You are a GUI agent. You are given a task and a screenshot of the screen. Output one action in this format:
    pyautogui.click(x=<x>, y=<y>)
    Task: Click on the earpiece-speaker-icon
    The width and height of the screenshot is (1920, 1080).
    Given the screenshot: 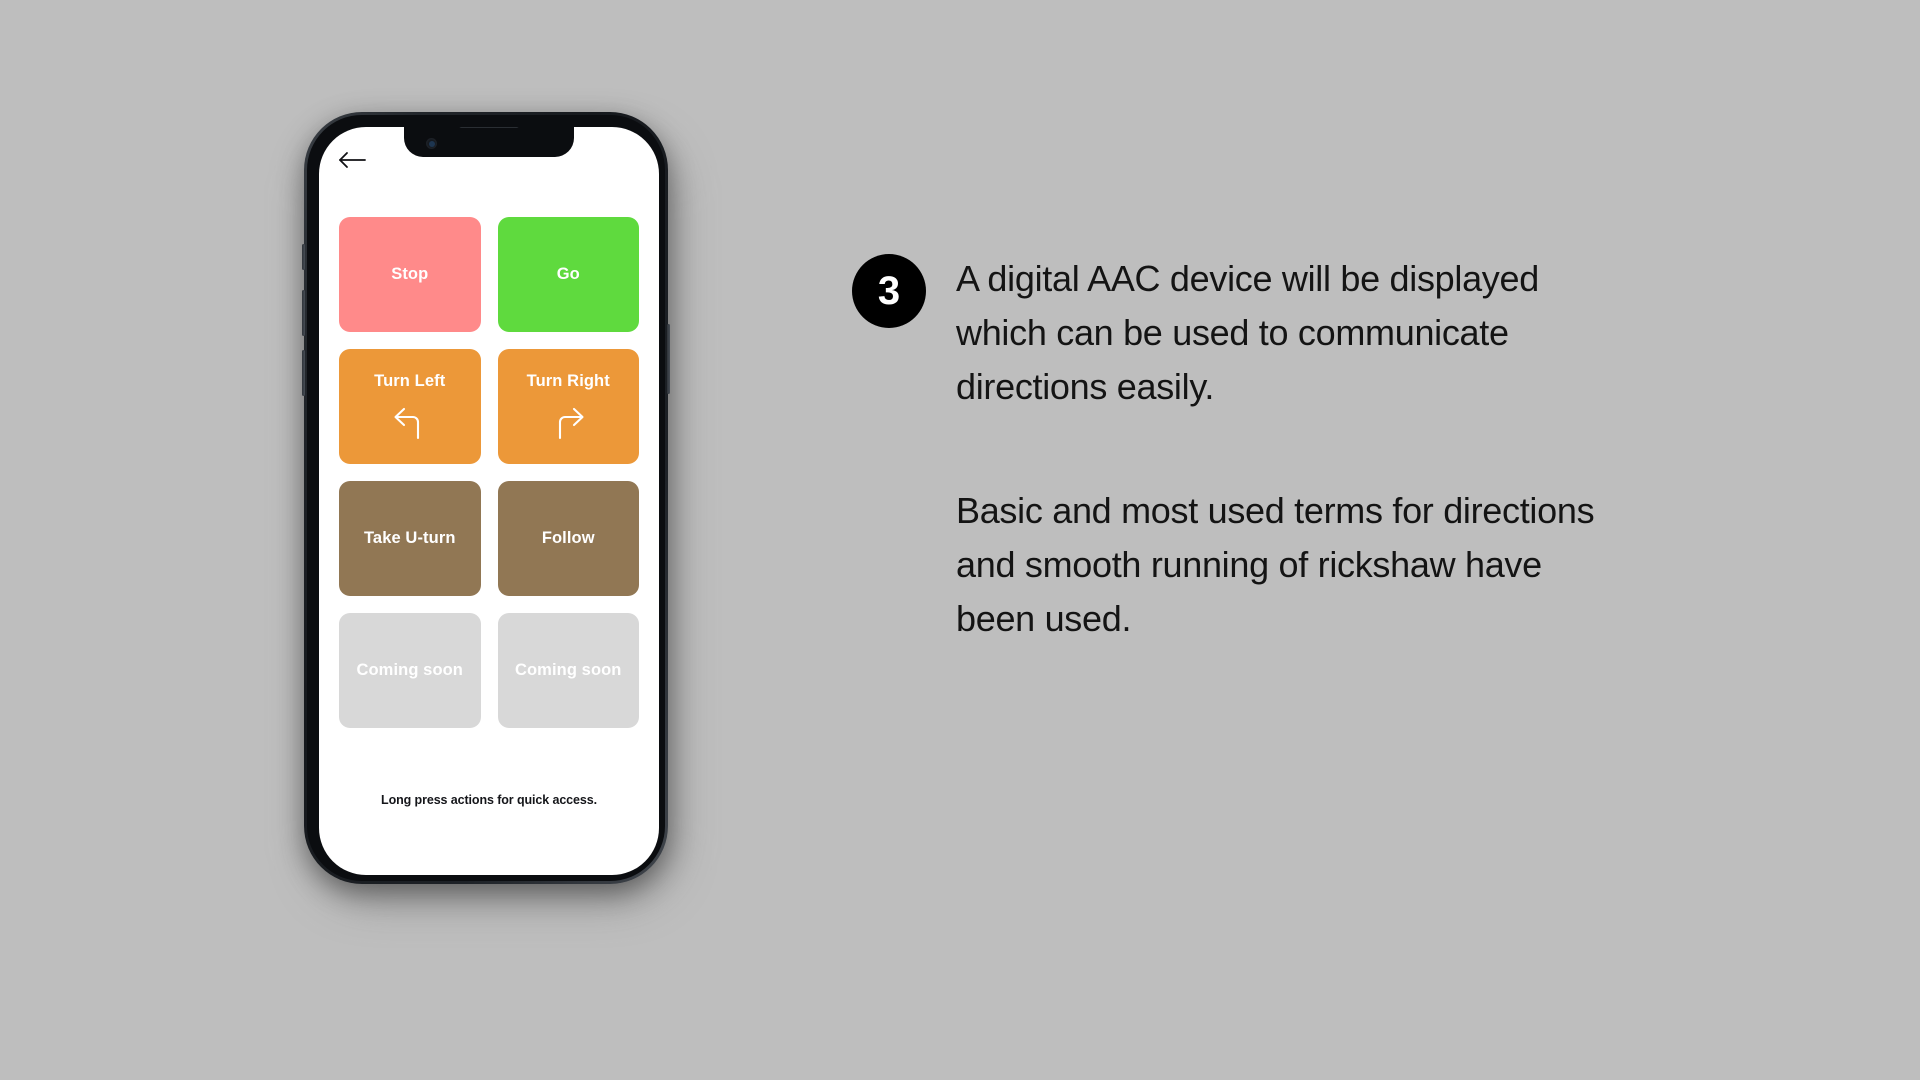 What is the action you would take?
    pyautogui.click(x=489, y=127)
    